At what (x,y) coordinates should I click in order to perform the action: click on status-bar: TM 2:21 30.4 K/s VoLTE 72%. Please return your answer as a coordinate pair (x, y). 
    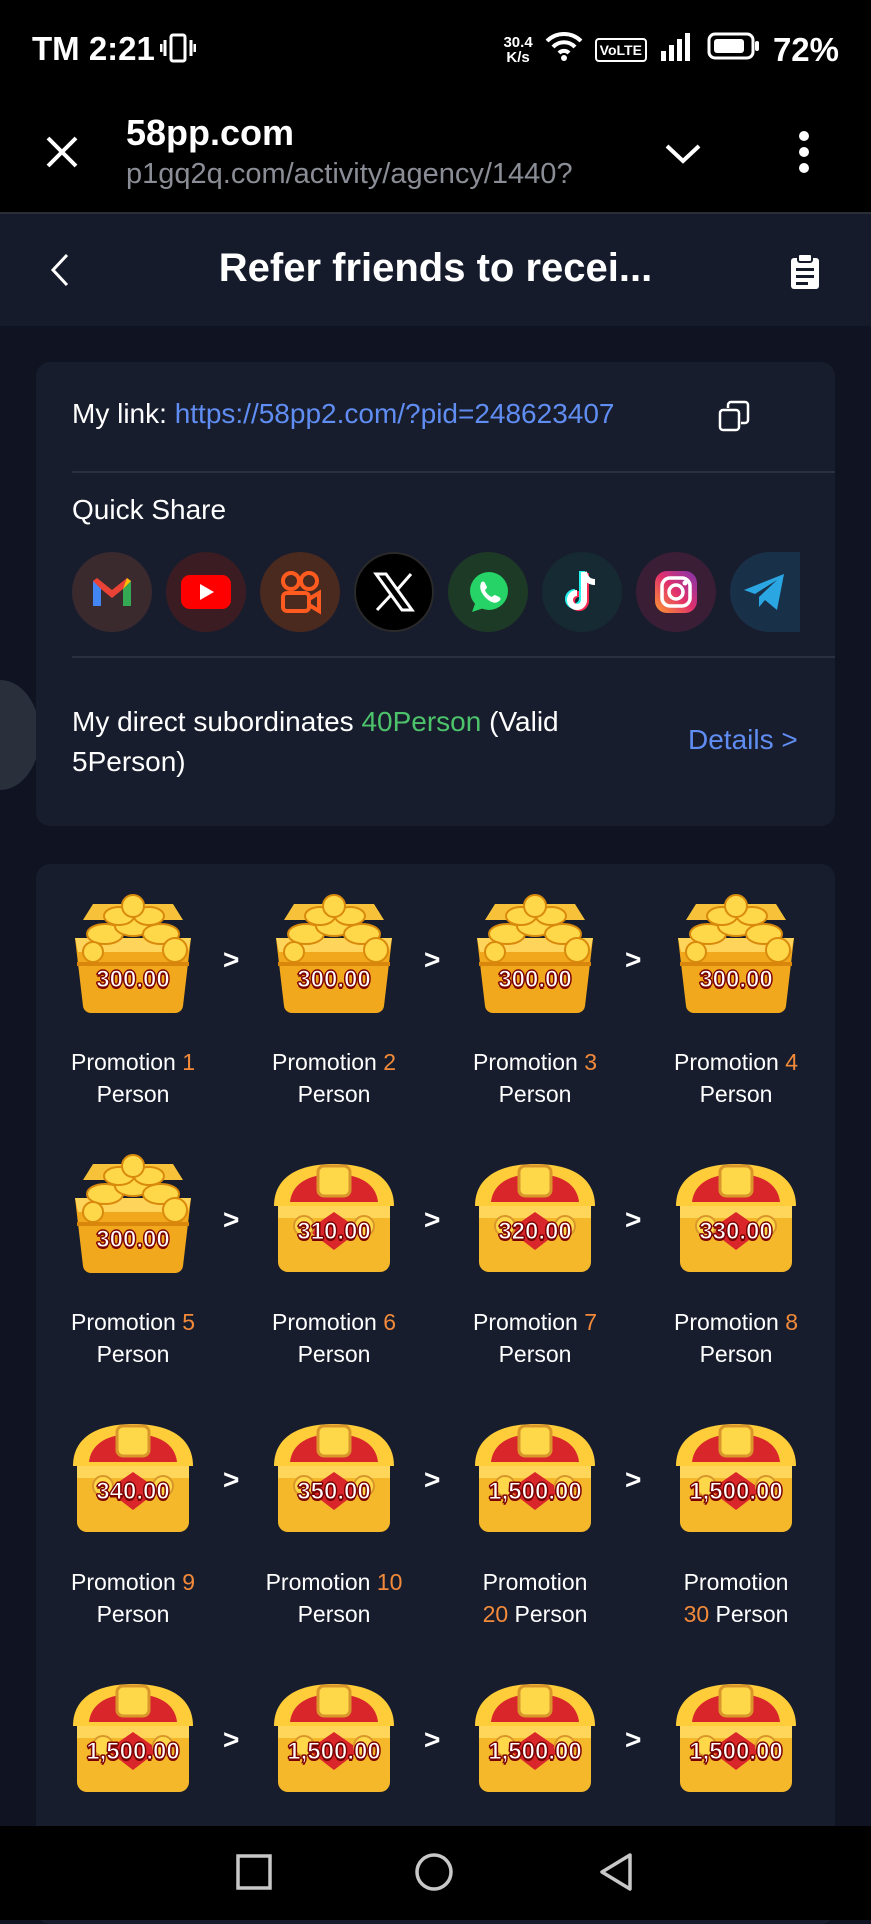
    Looking at the image, I should click on (435, 46).